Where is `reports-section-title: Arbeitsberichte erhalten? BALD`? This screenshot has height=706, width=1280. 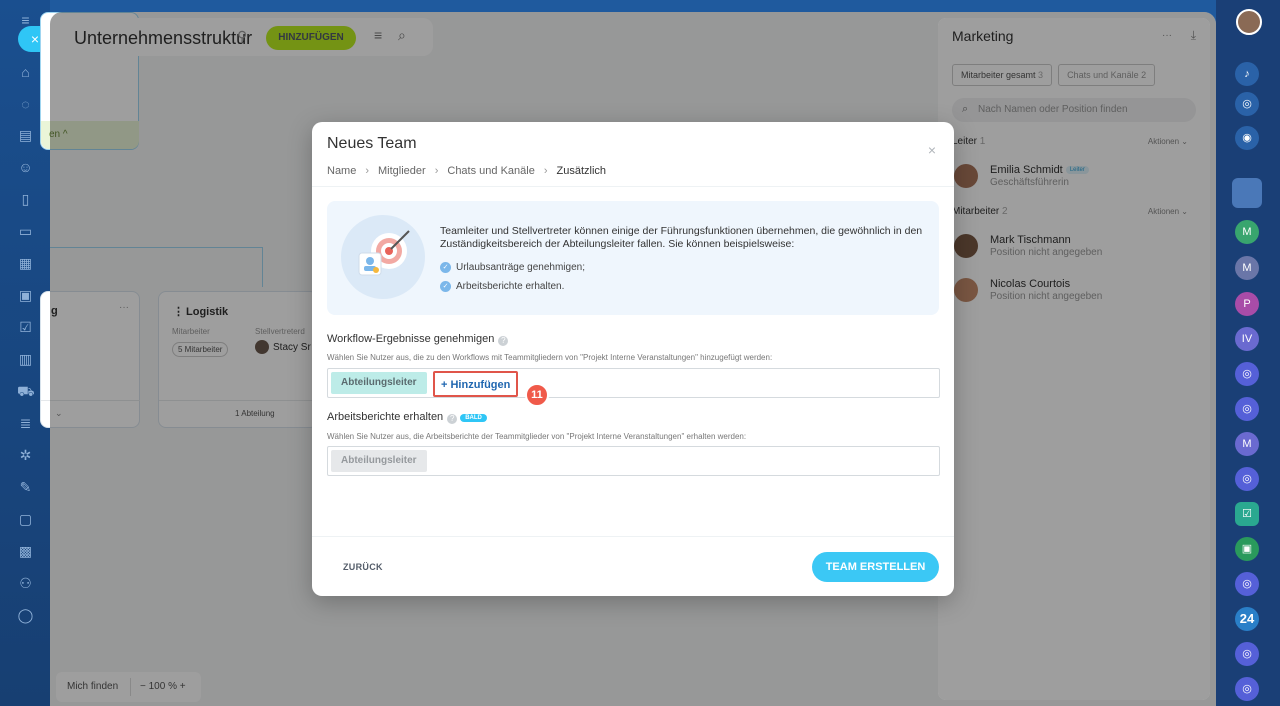
reports-section-title: Arbeitsberichte erhalten? BALD is located at coordinates (407, 417).